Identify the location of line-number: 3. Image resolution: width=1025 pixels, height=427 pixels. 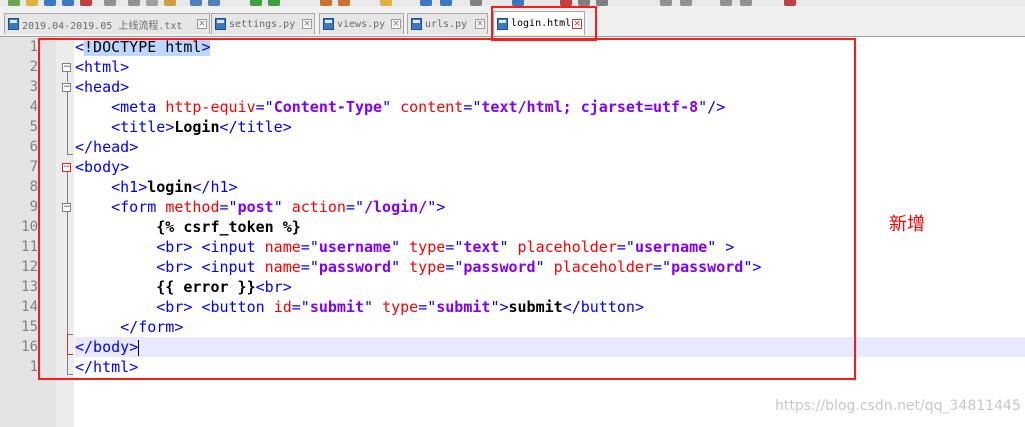
(33, 87).